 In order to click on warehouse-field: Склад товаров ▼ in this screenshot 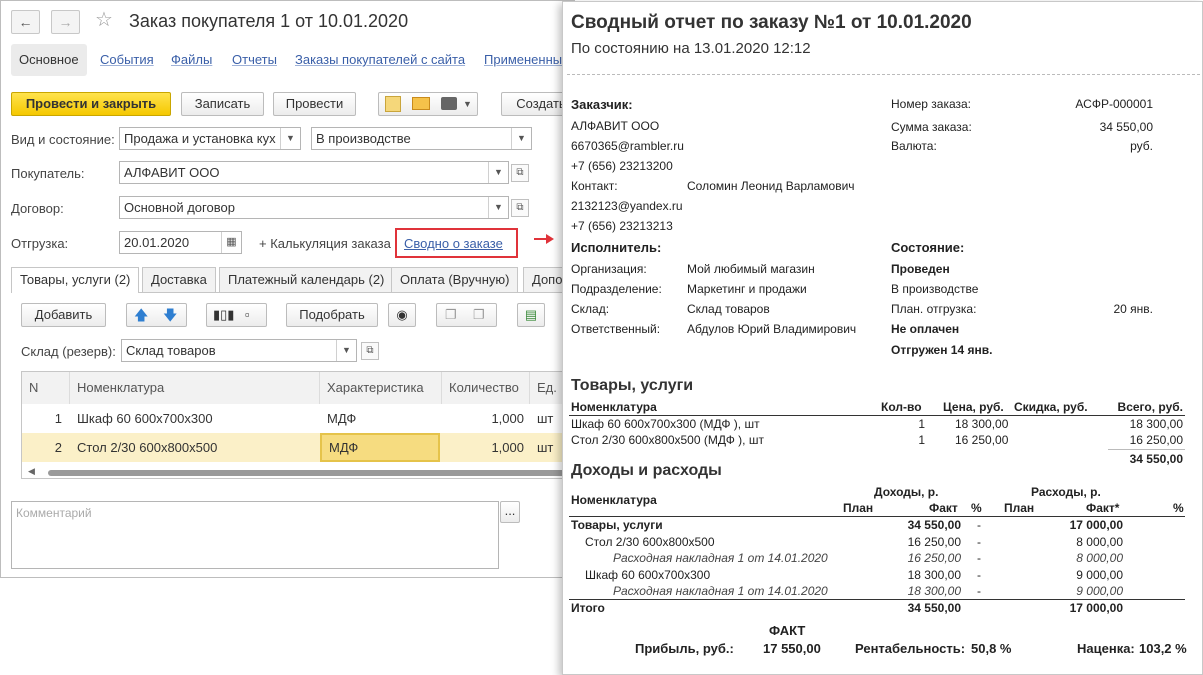, I will do `click(239, 350)`.